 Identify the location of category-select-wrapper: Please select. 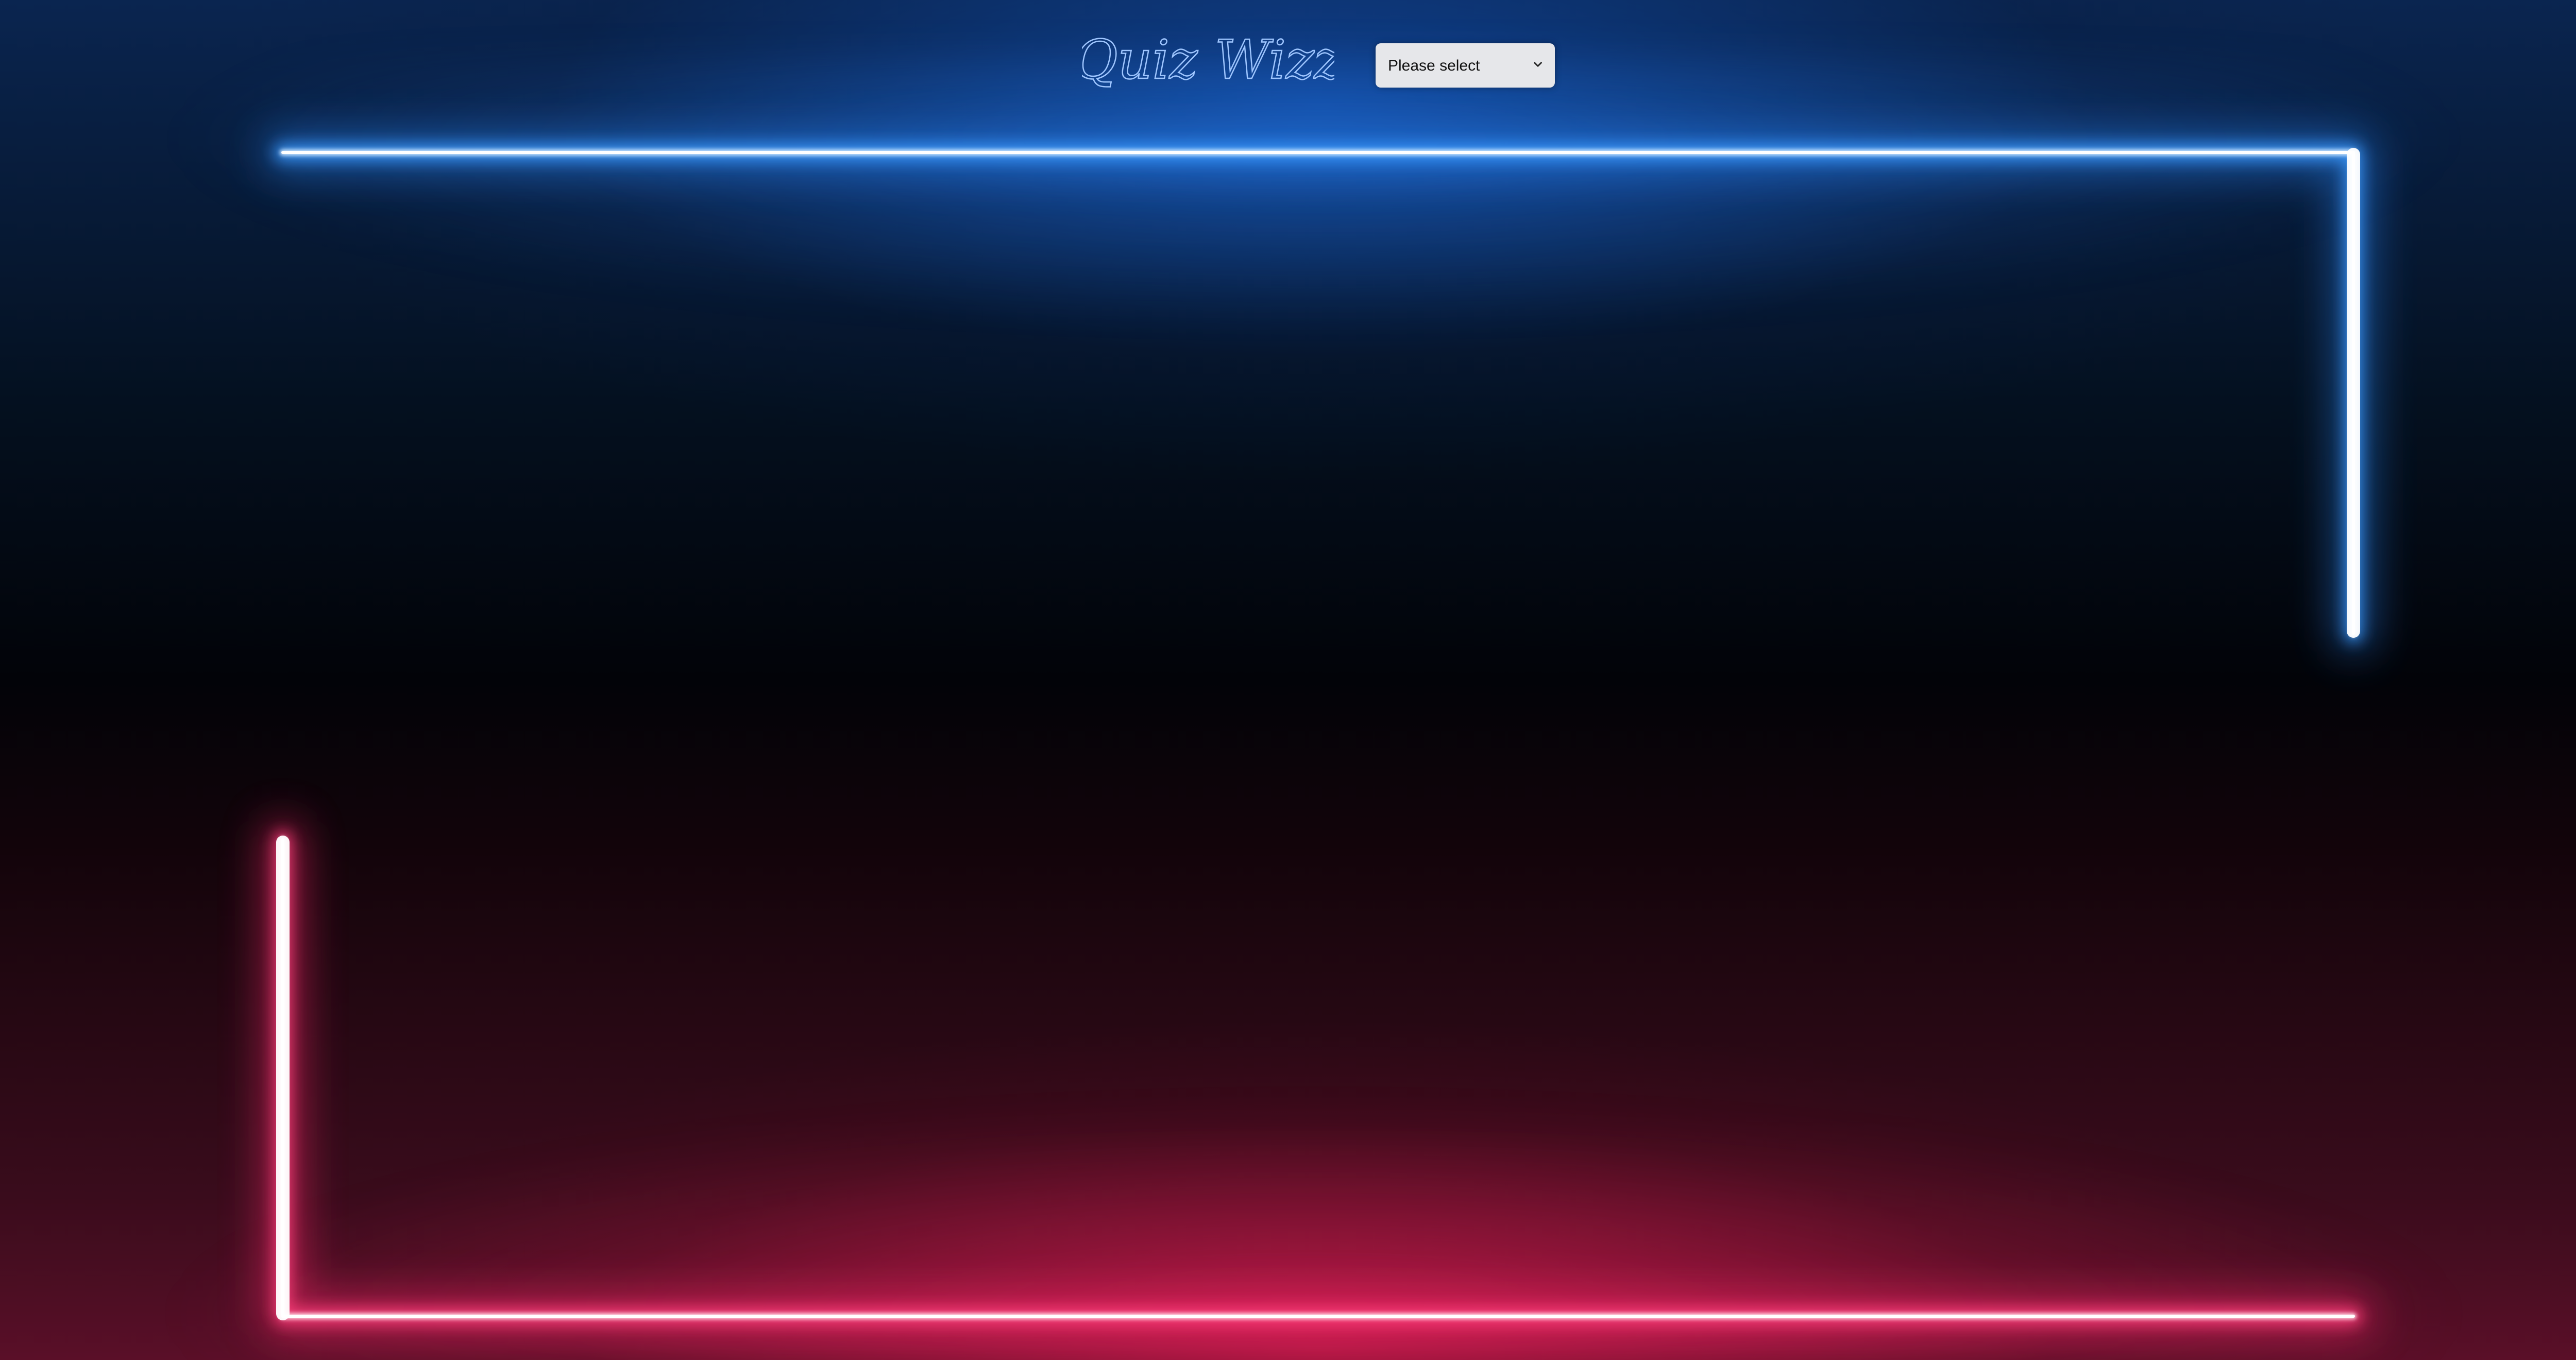
(1465, 65).